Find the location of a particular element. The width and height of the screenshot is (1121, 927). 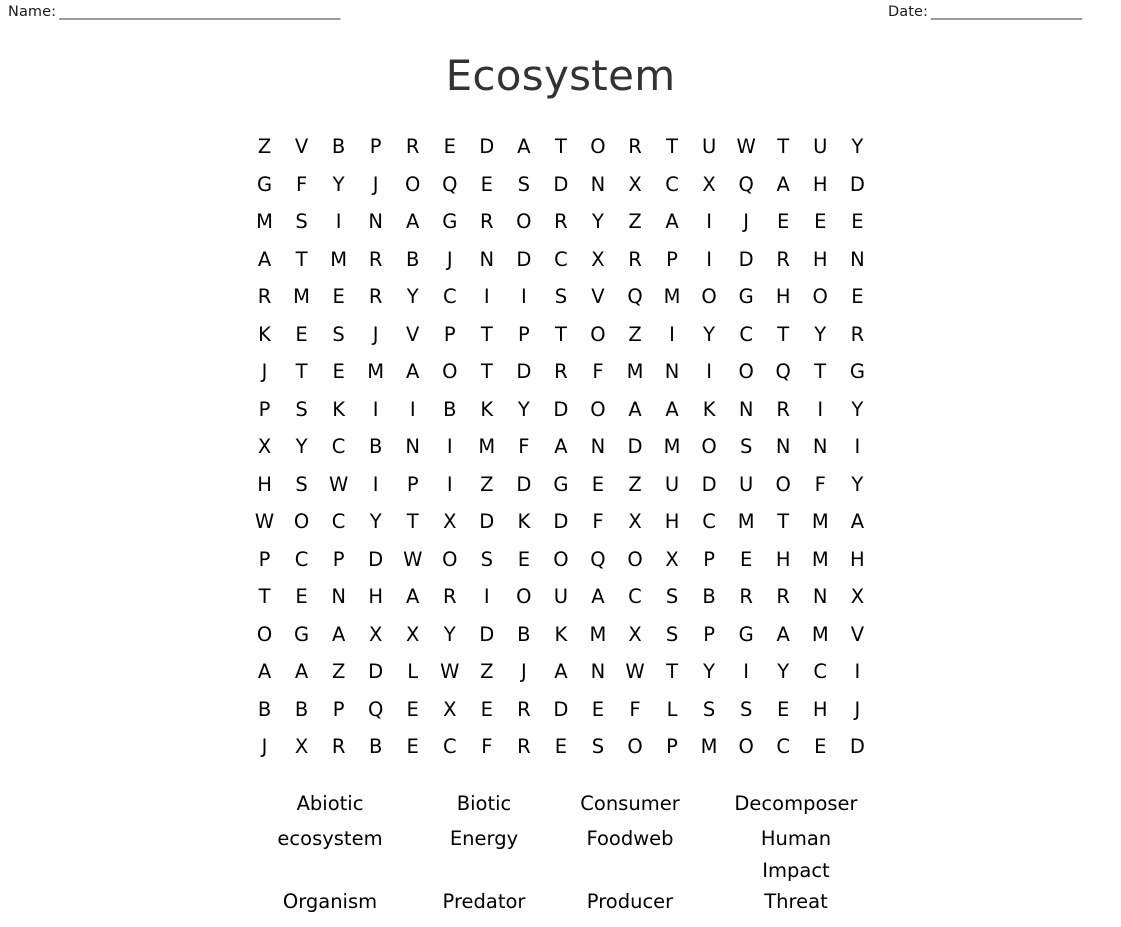

word-list-item: Biotic is located at coordinates (484, 805).